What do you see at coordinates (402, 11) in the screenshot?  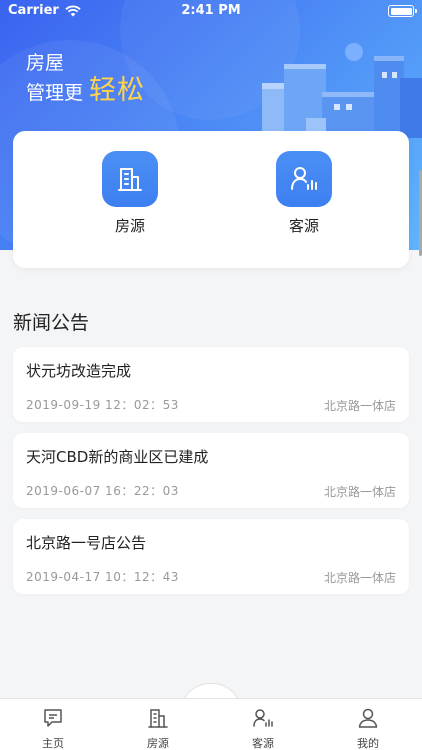 I see `battery-icon` at bounding box center [402, 11].